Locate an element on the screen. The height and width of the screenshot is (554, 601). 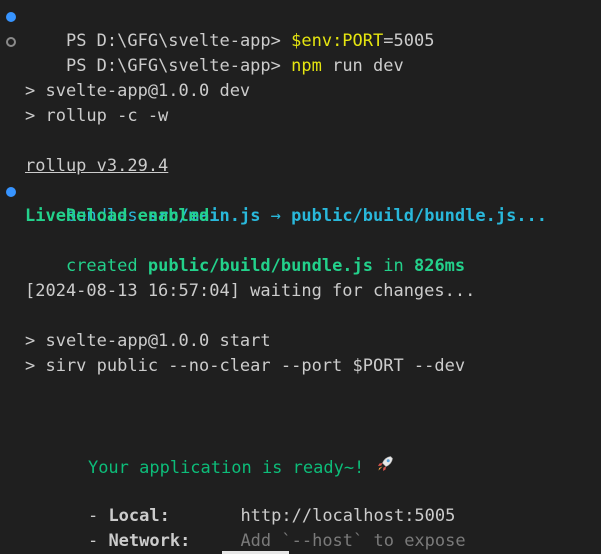
network-label: Network: is located at coordinates (149, 541).